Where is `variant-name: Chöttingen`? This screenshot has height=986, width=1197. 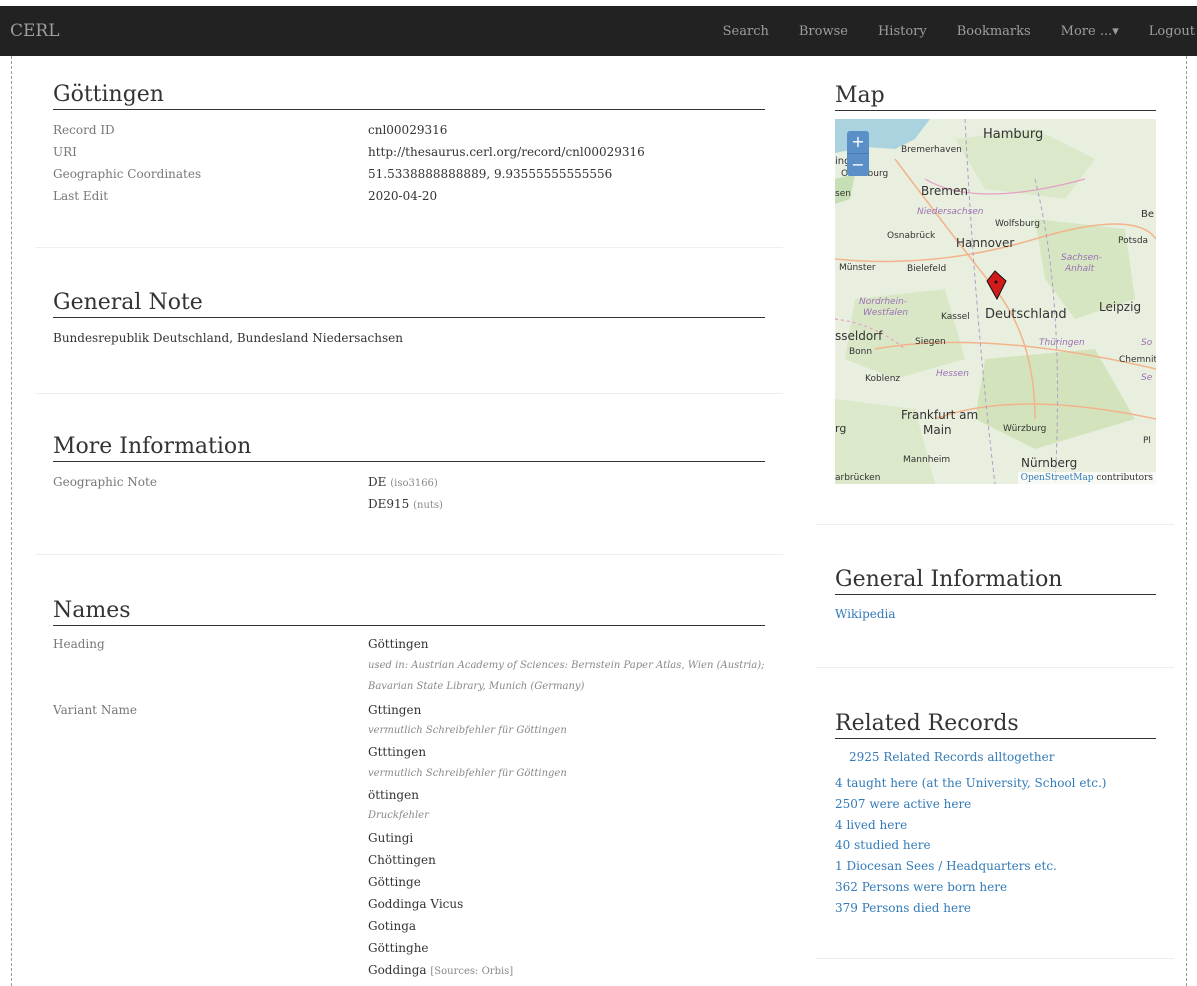
variant-name: Chöttingen is located at coordinates (402, 860).